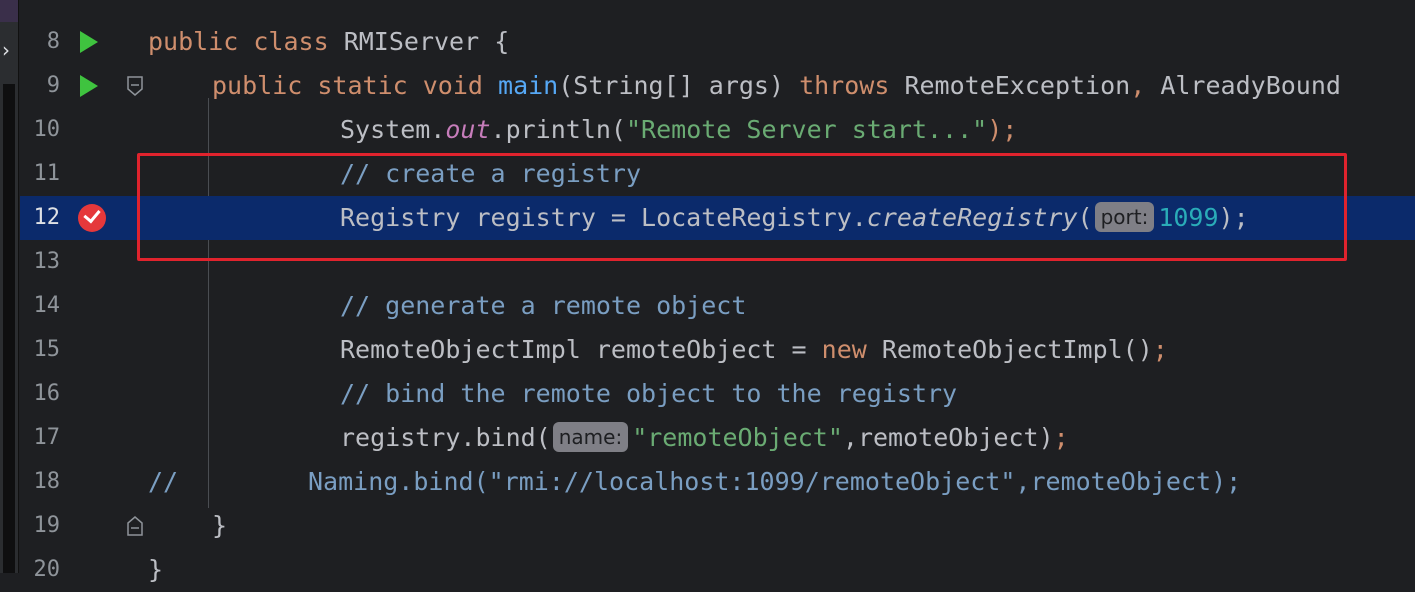 This screenshot has height=592, width=1415. I want to click on code-line: 7, so click(717, 5).